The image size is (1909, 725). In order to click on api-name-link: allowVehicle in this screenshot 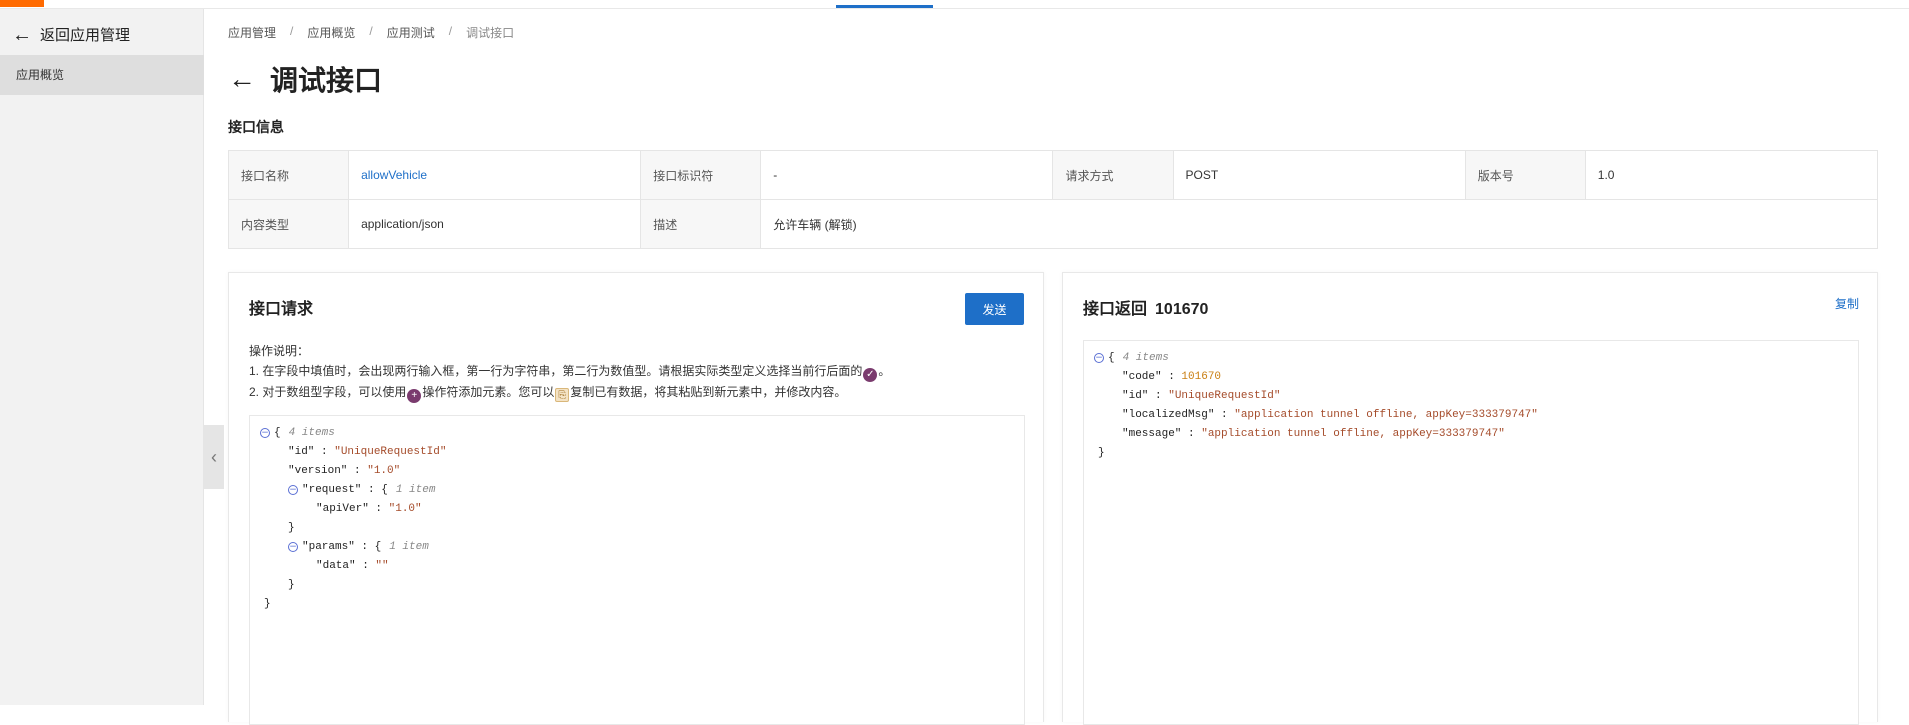, I will do `click(394, 175)`.